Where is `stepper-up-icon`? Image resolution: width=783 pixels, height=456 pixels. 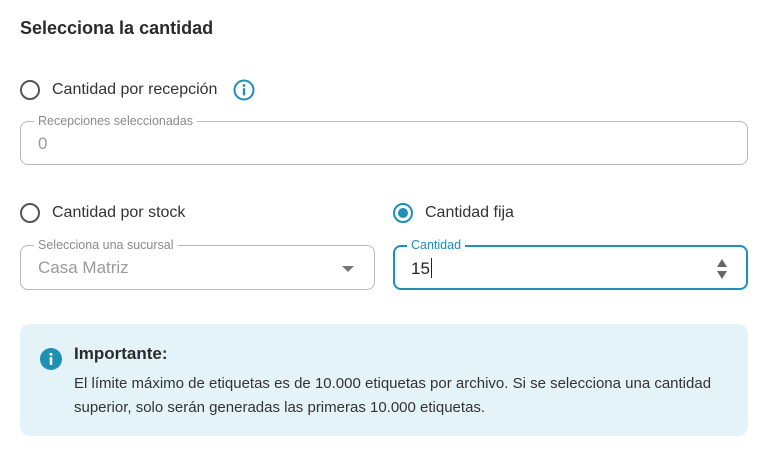 stepper-up-icon is located at coordinates (722, 263).